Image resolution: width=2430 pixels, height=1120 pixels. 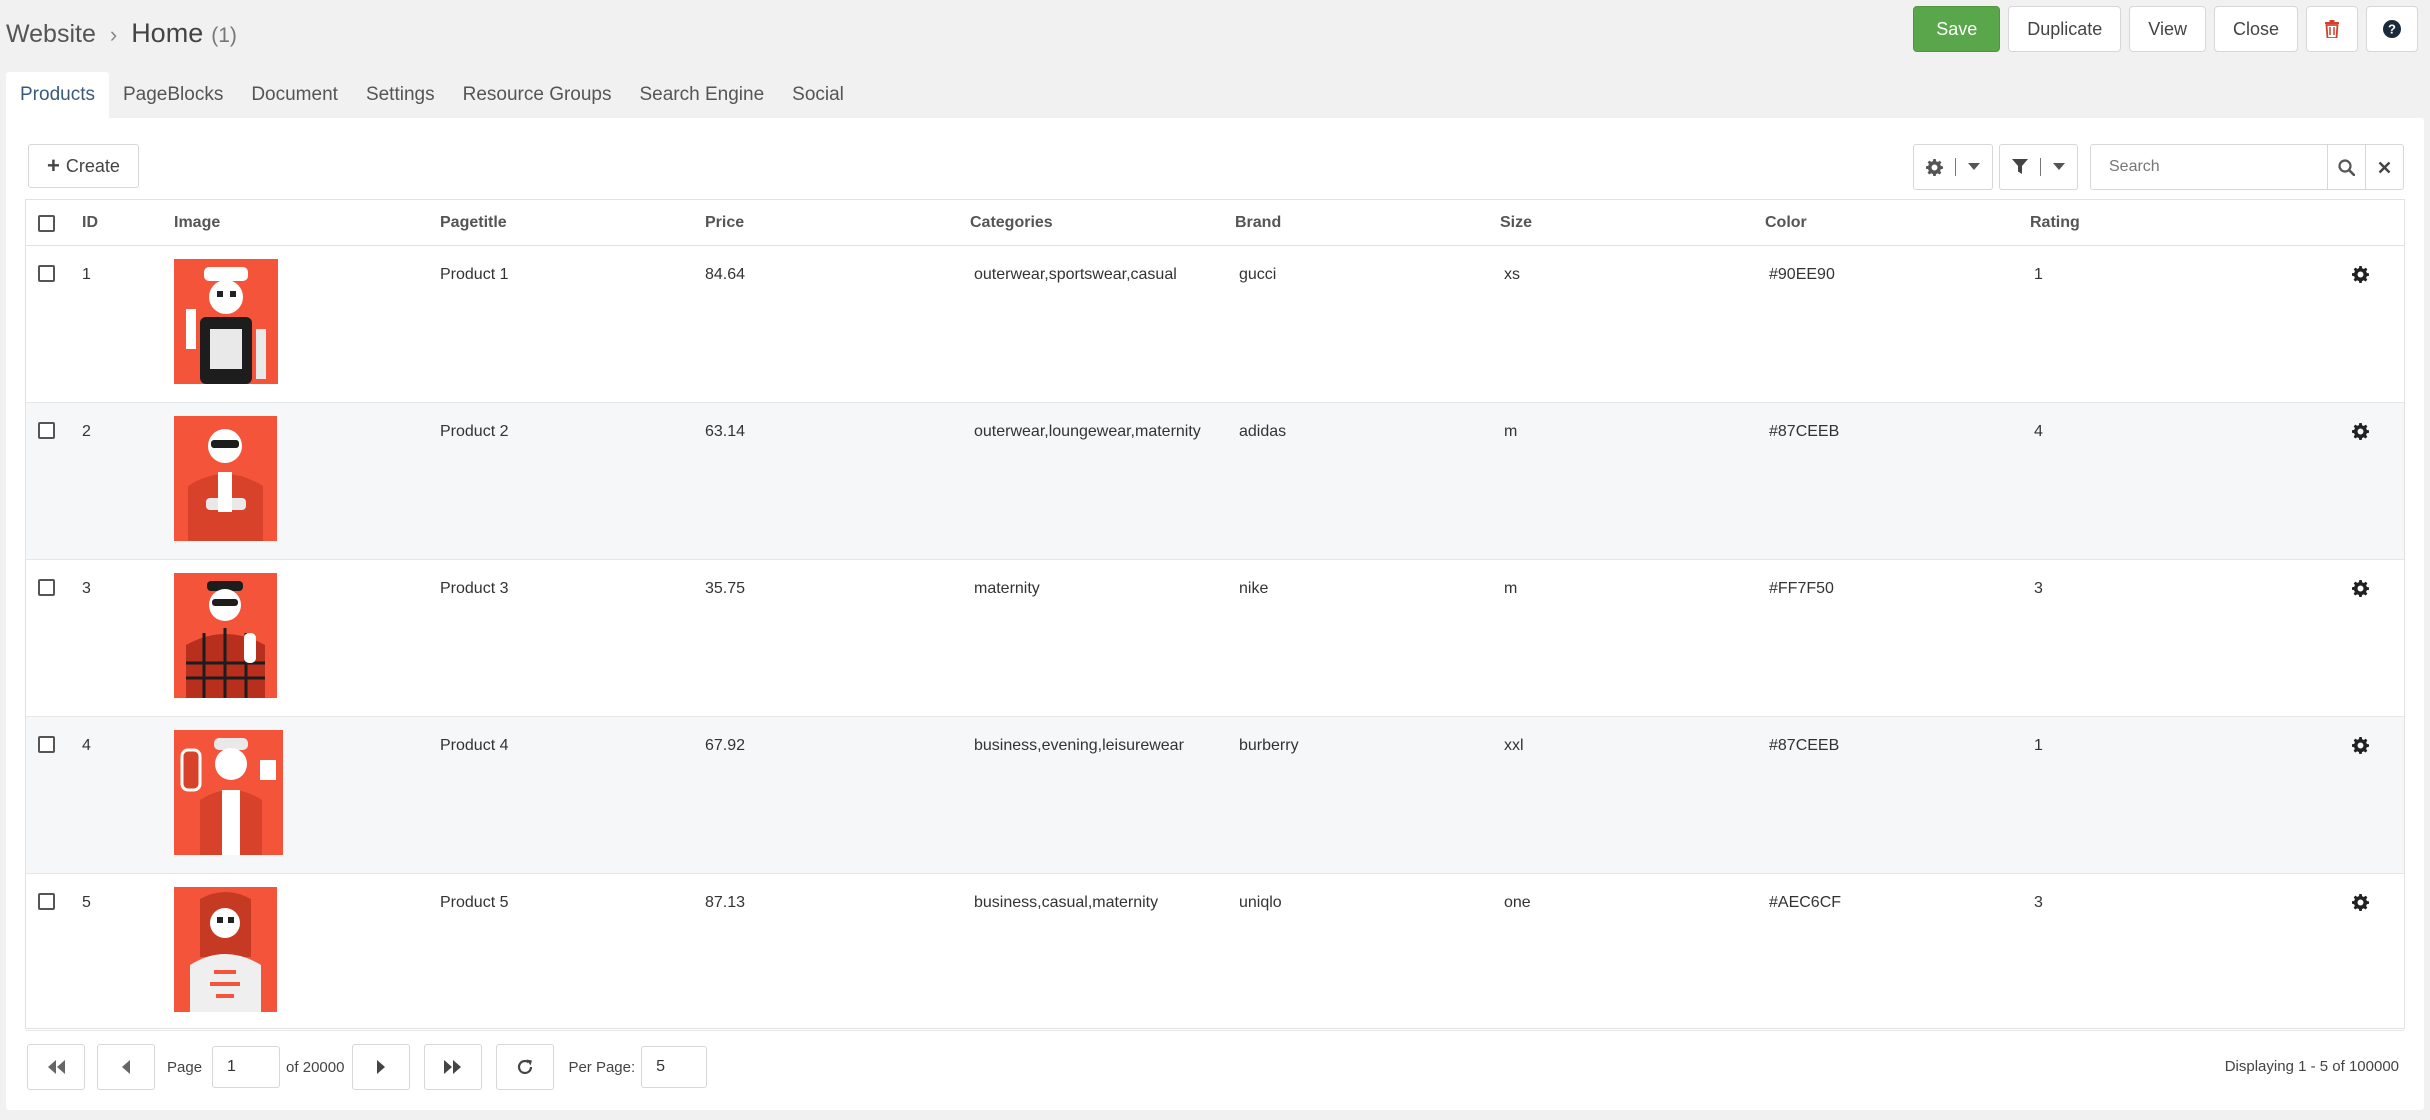 What do you see at coordinates (51, 34) in the screenshot?
I see `breadcrumb-parent: Website` at bounding box center [51, 34].